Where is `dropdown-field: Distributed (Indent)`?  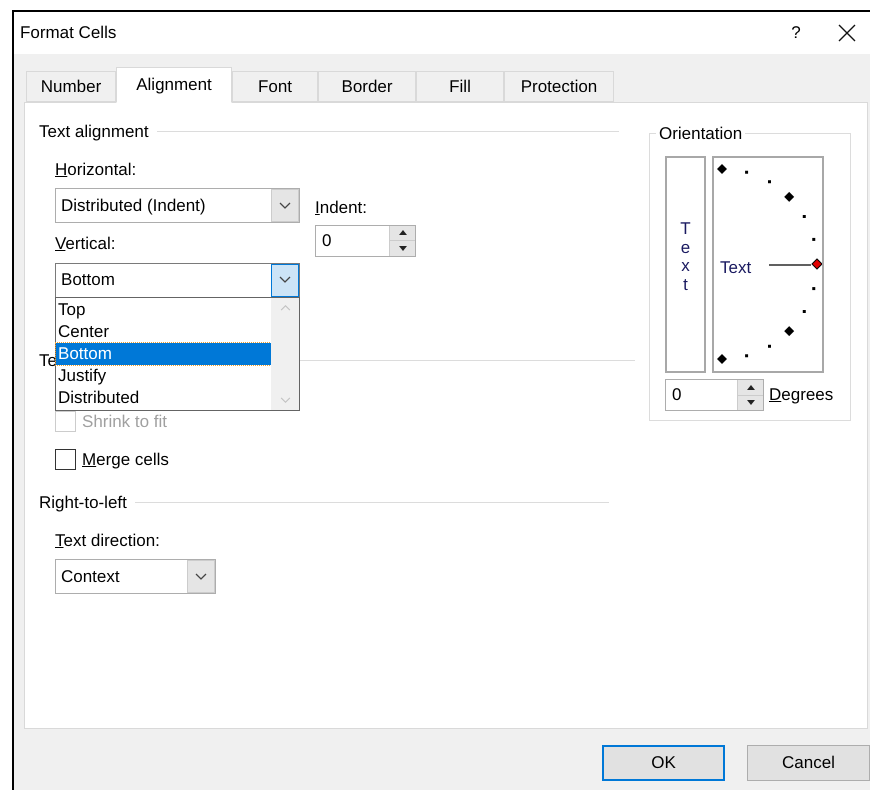 dropdown-field: Distributed (Indent) is located at coordinates (177, 205).